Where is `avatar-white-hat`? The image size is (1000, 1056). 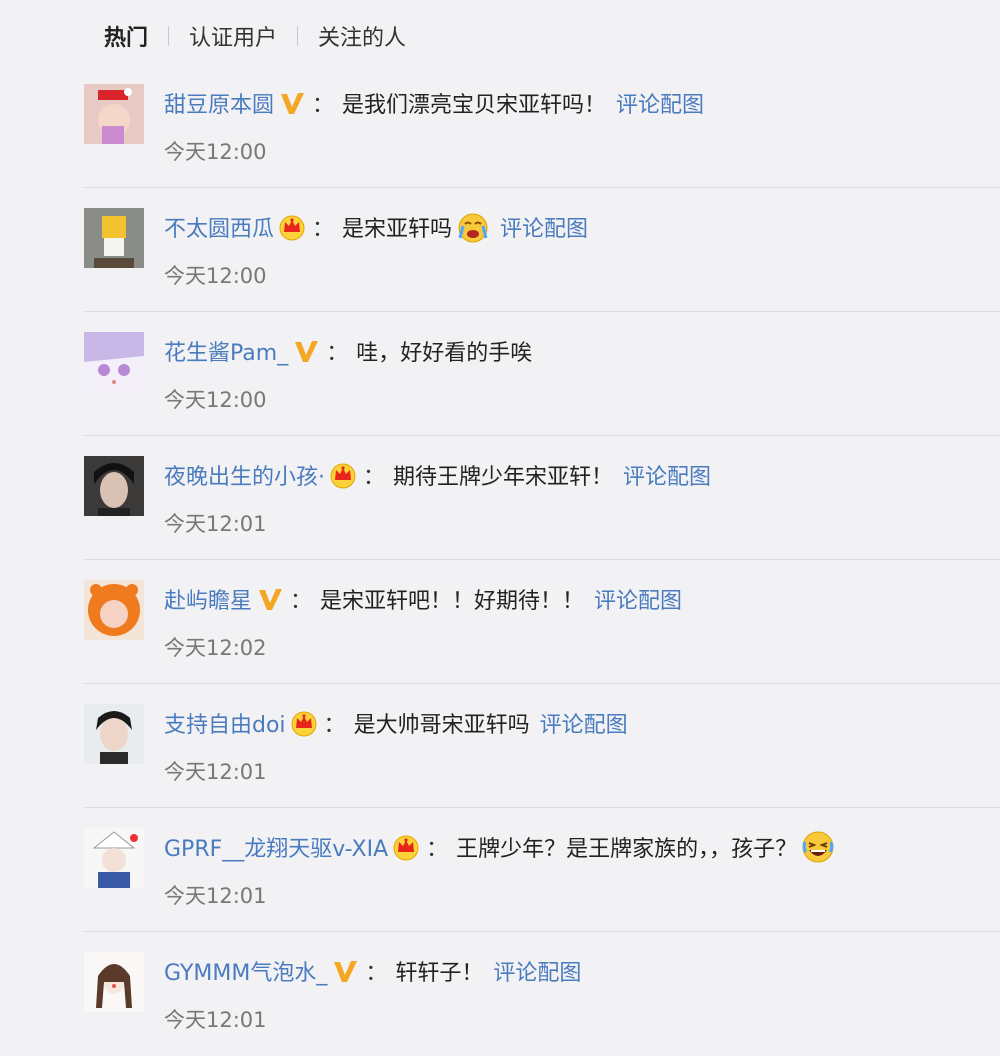
avatar-white-hat is located at coordinates (114, 858).